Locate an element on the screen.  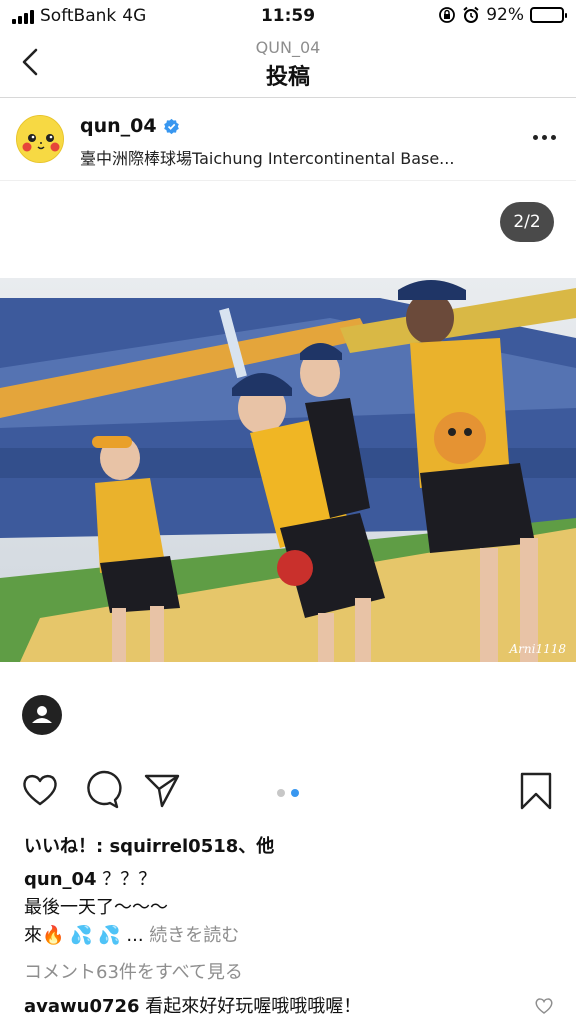
verified-badge-icon is located at coordinates (171, 126).